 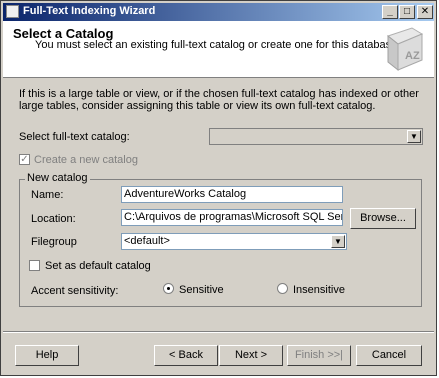 What do you see at coordinates (319, 290) in the screenshot?
I see `insensitive-radio-label: Insensitive` at bounding box center [319, 290].